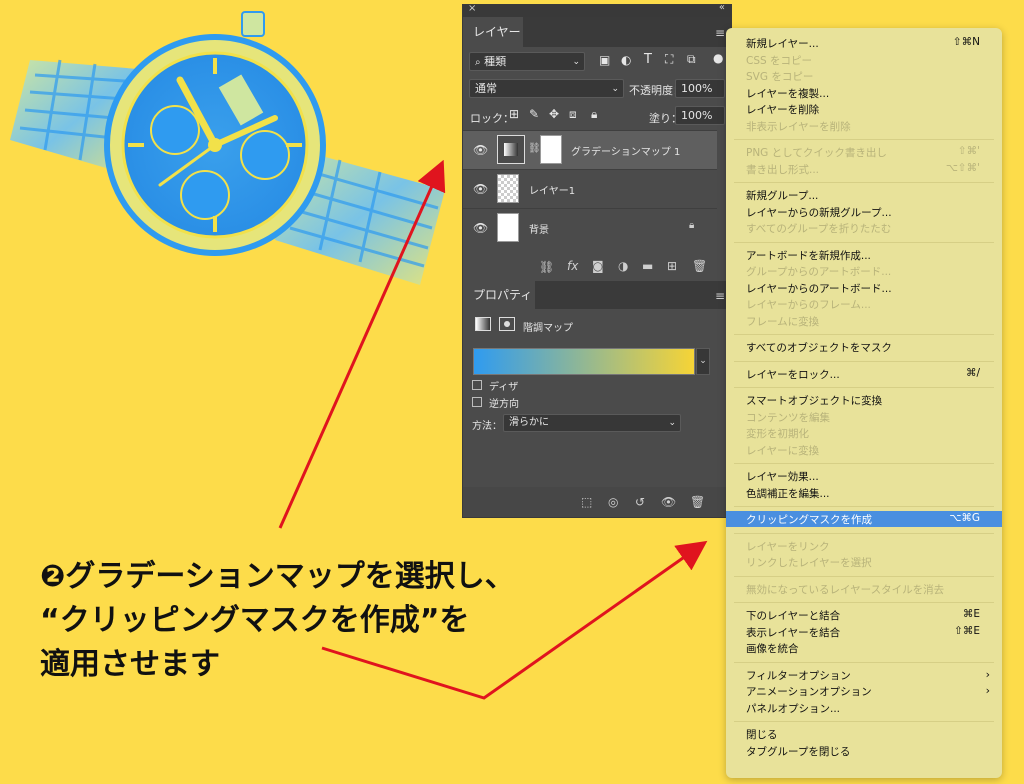 Image resolution: width=1024 pixels, height=784 pixels. What do you see at coordinates (640, 502) in the screenshot?
I see `reset-icon: ↺` at bounding box center [640, 502].